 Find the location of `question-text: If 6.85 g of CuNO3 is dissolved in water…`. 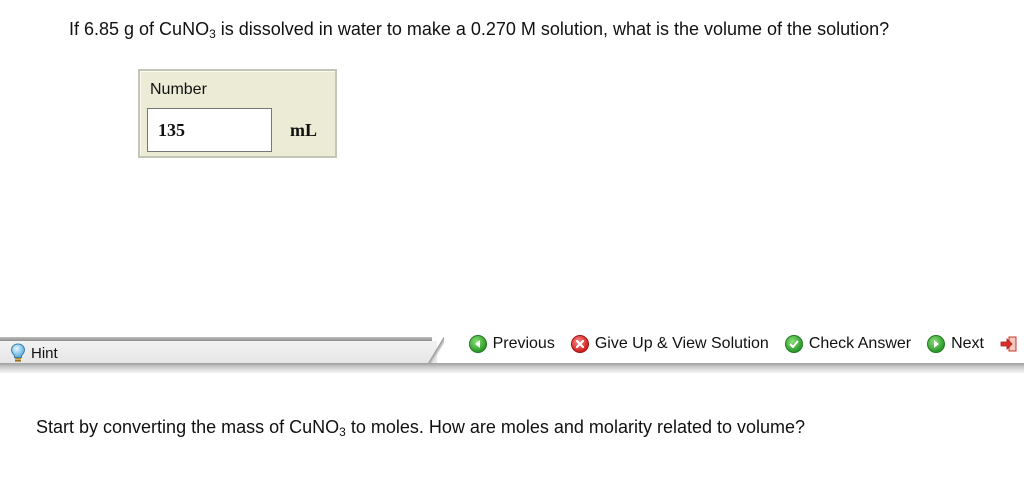

question-text: If 6.85 g of CuNO3 is dissolved in water… is located at coordinates (479, 29).